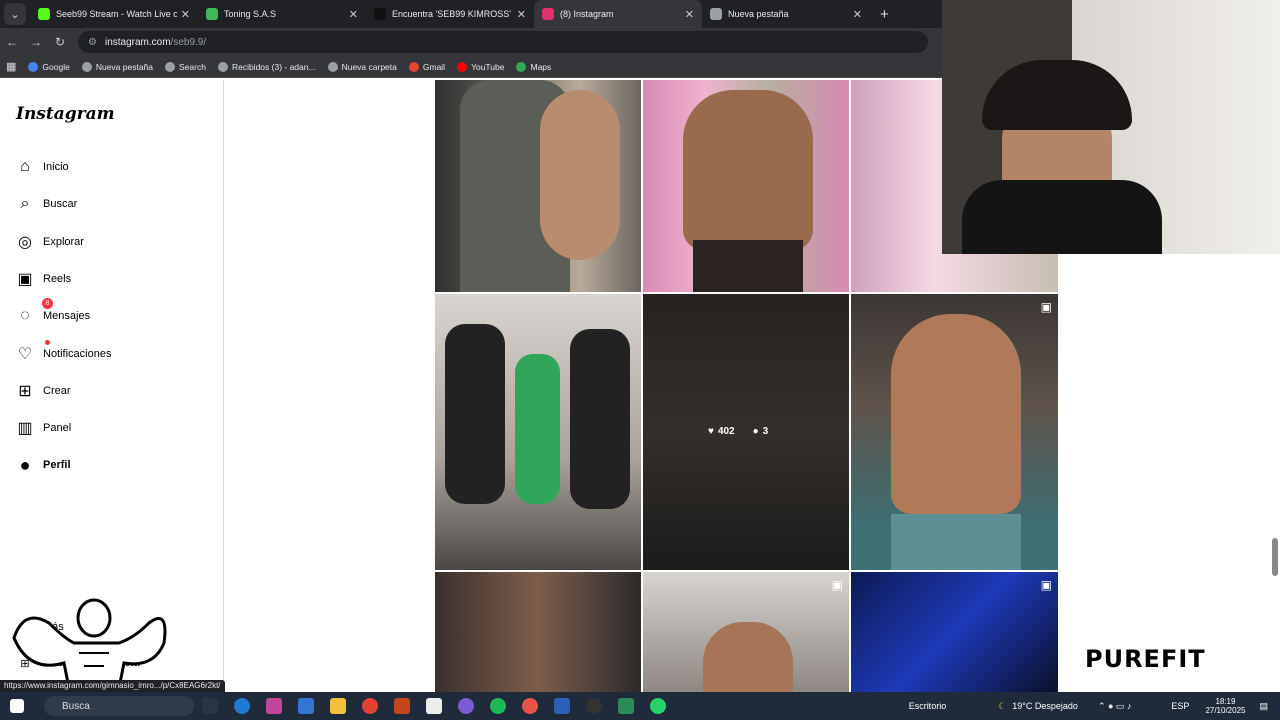 This screenshot has width=1280, height=720. Describe the element at coordinates (1225, 706) in the screenshot. I see `clock: 18:19 27/10/2025` at that location.